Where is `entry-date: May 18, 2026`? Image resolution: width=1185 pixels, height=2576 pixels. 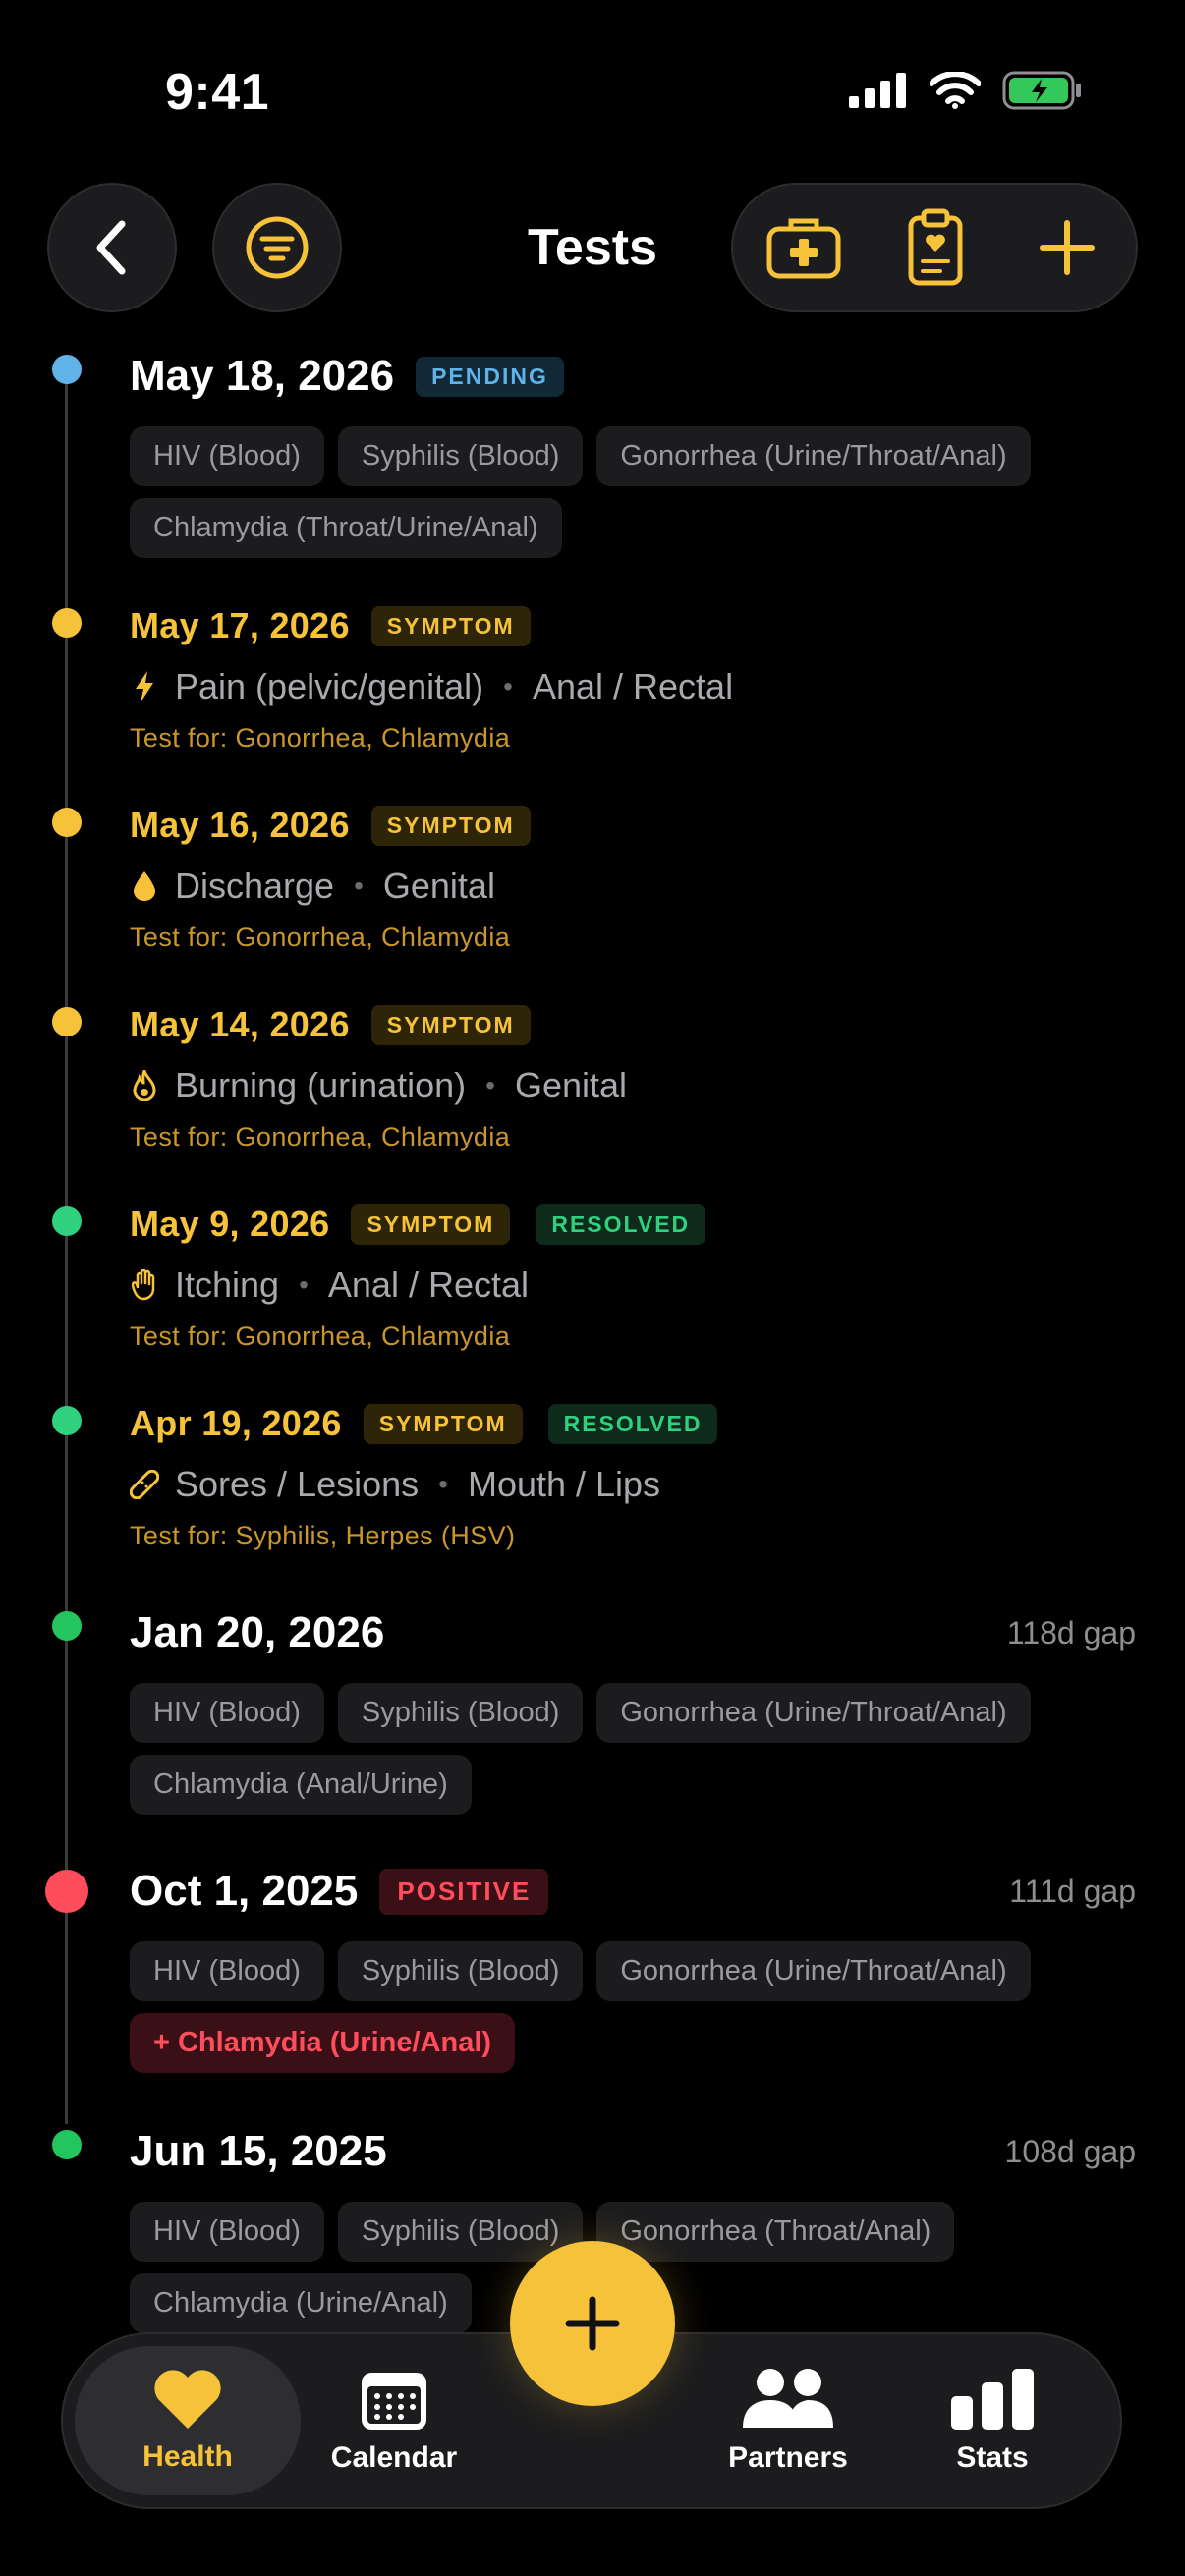 entry-date: May 18, 2026 is located at coordinates (262, 376).